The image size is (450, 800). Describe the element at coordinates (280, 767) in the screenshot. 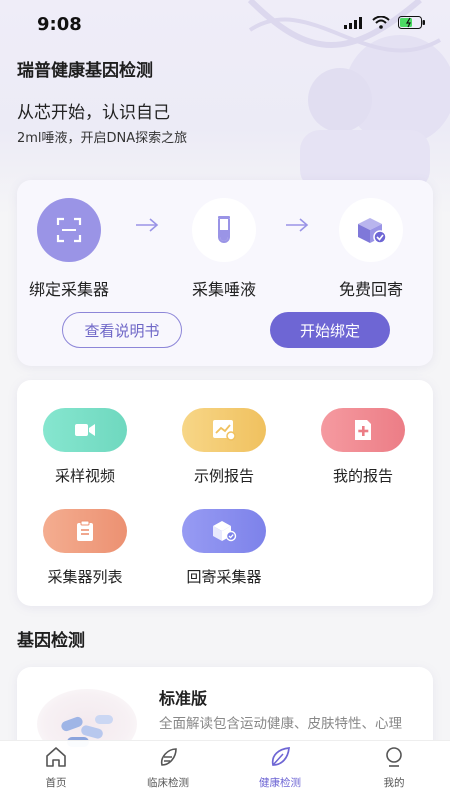

I see `tab-health-test: 健康检测` at that location.